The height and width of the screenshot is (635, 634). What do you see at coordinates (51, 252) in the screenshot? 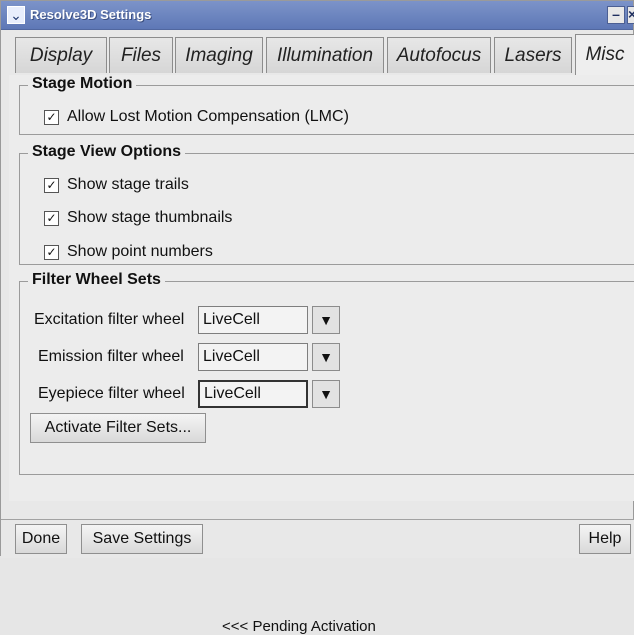
I see `point-numbers-checkbox: ✓` at bounding box center [51, 252].